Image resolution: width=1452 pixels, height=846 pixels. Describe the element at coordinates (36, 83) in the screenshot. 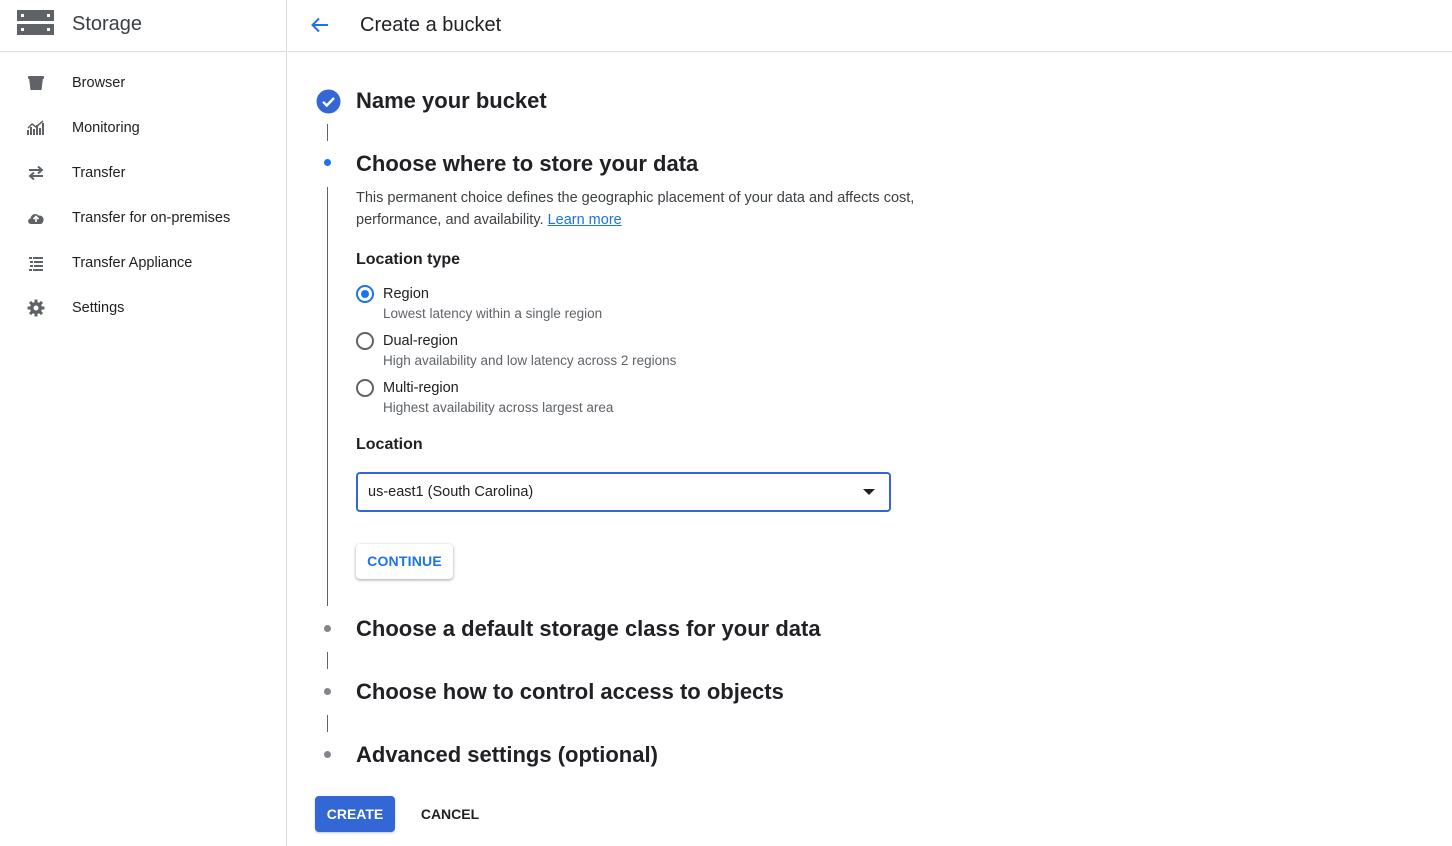

I see `bucket-icon` at that location.